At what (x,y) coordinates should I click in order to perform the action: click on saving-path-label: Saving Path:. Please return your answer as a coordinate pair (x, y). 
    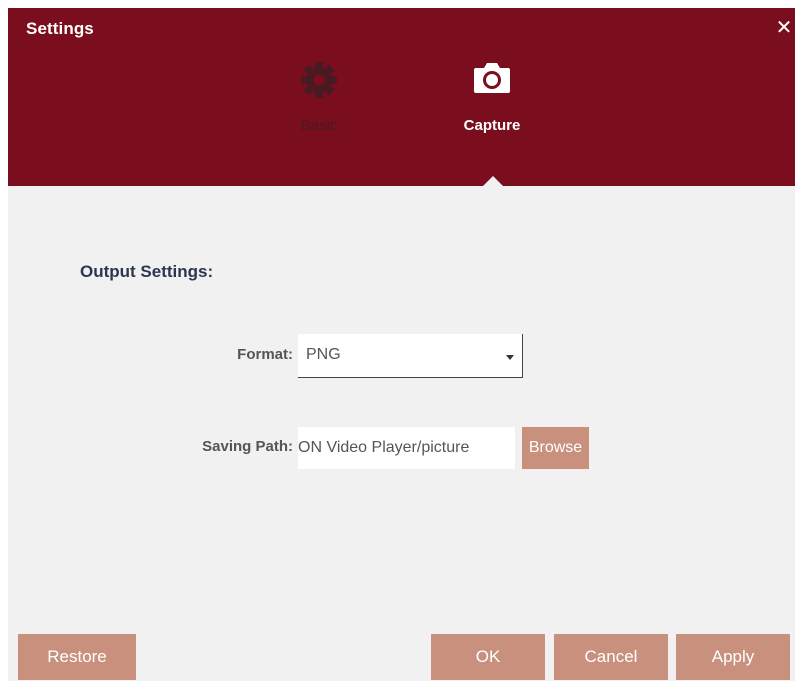
    Looking at the image, I should click on (247, 446).